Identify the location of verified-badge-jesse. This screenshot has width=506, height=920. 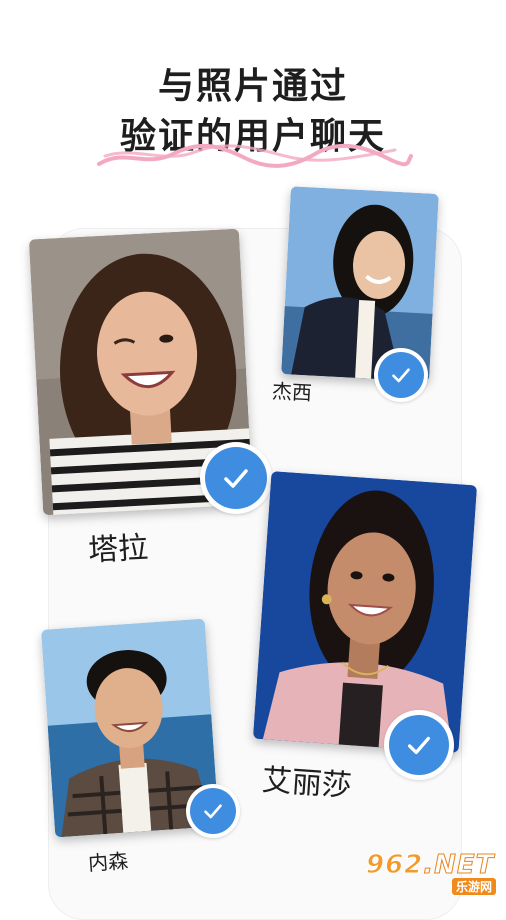
(401, 375).